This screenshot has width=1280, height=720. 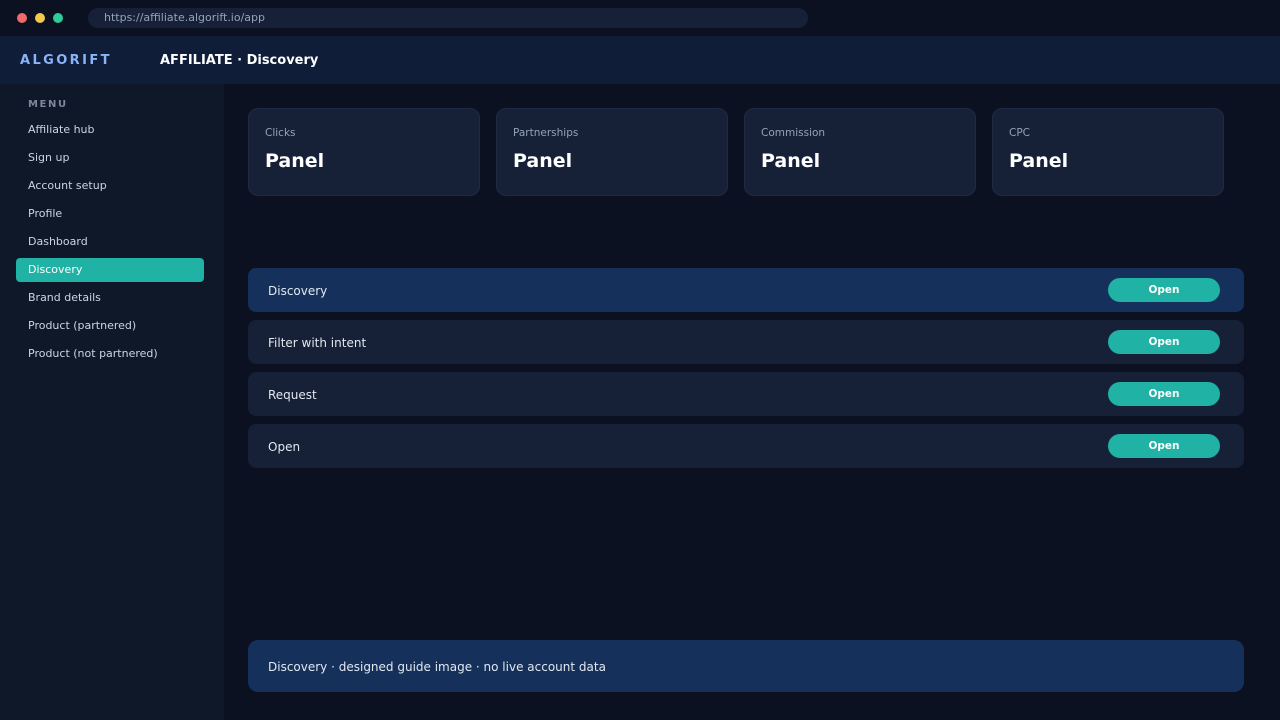 I want to click on sidebar-item-brand-details: Brand details, so click(x=110, y=298).